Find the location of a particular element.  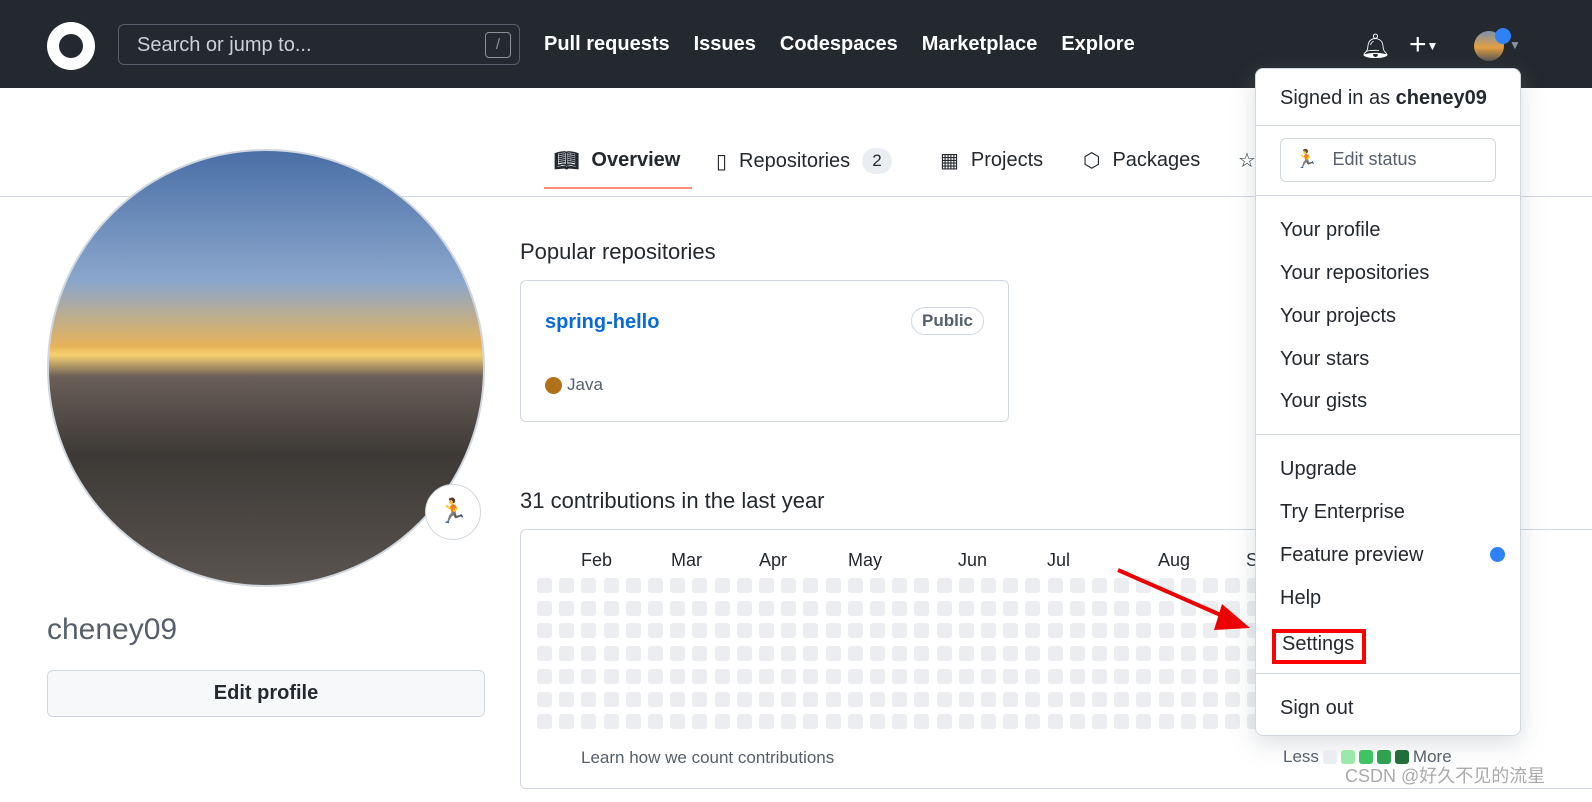

tab-overview: 📖︎ Overview is located at coordinates (618, 168).